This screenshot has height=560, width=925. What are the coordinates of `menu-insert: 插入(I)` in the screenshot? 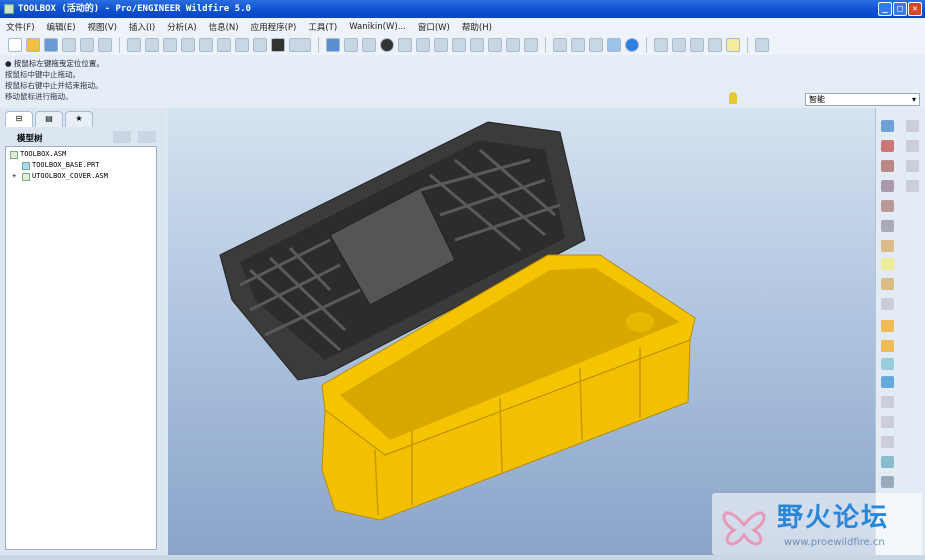 It's located at (142, 27).